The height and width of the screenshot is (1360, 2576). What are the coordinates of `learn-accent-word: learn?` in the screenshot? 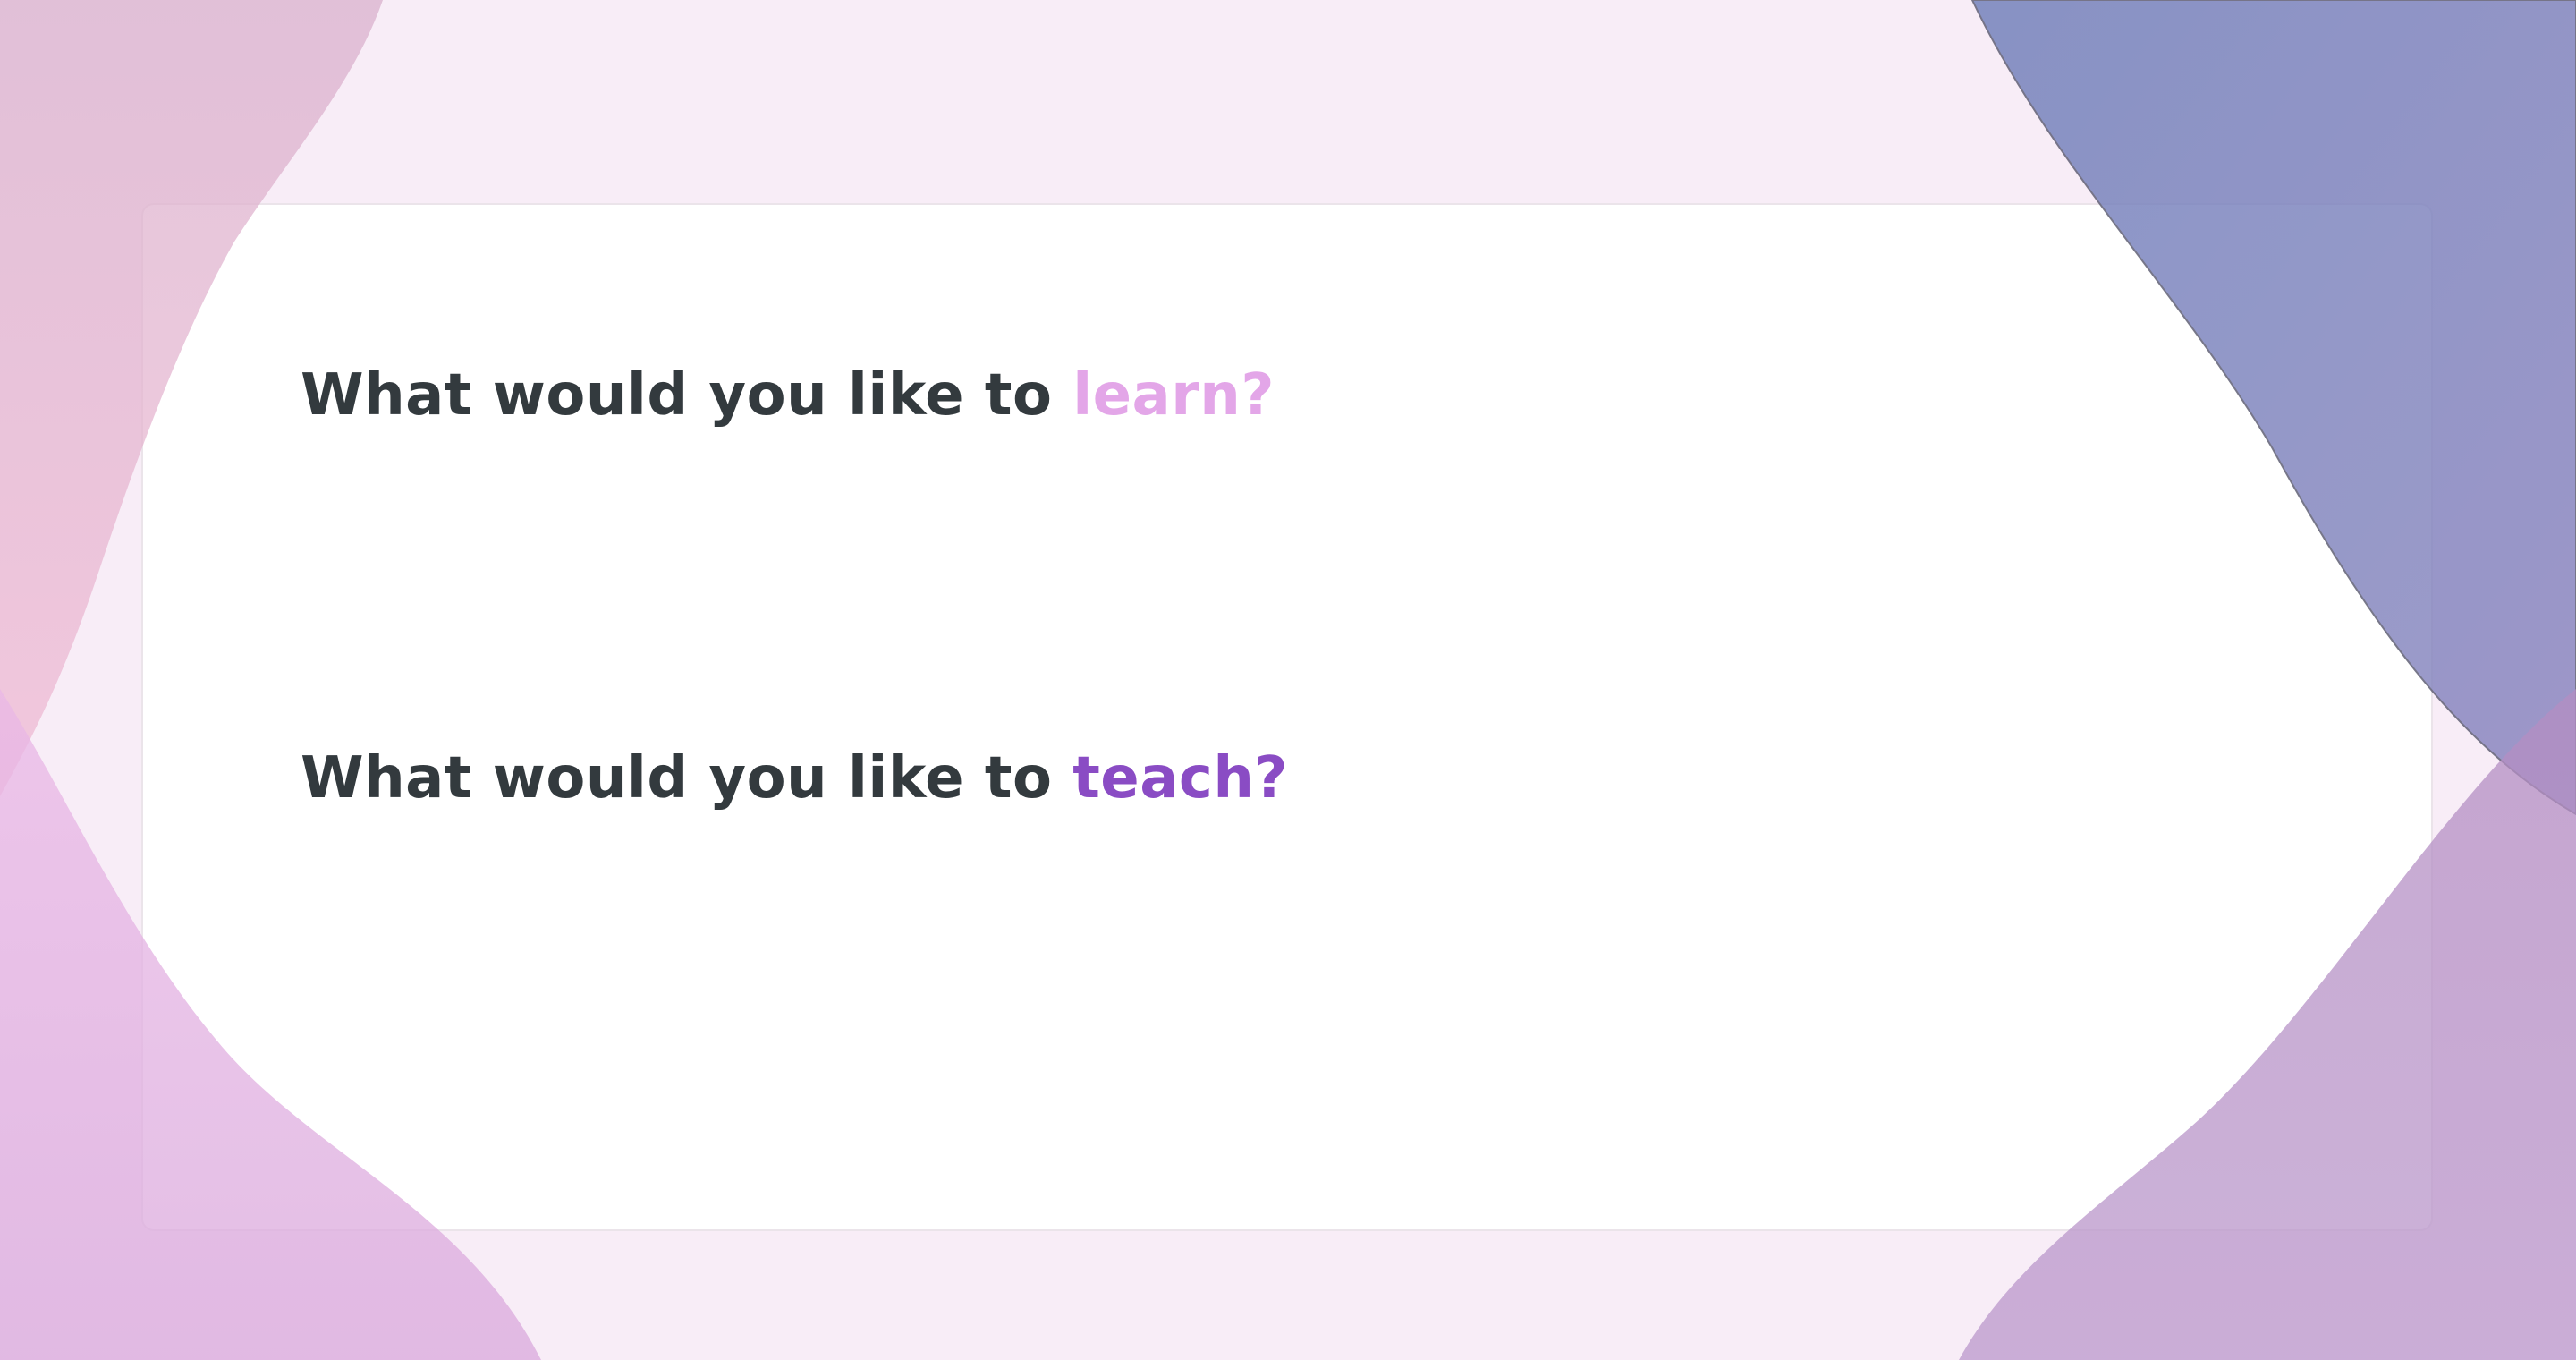 It's located at (1173, 396).